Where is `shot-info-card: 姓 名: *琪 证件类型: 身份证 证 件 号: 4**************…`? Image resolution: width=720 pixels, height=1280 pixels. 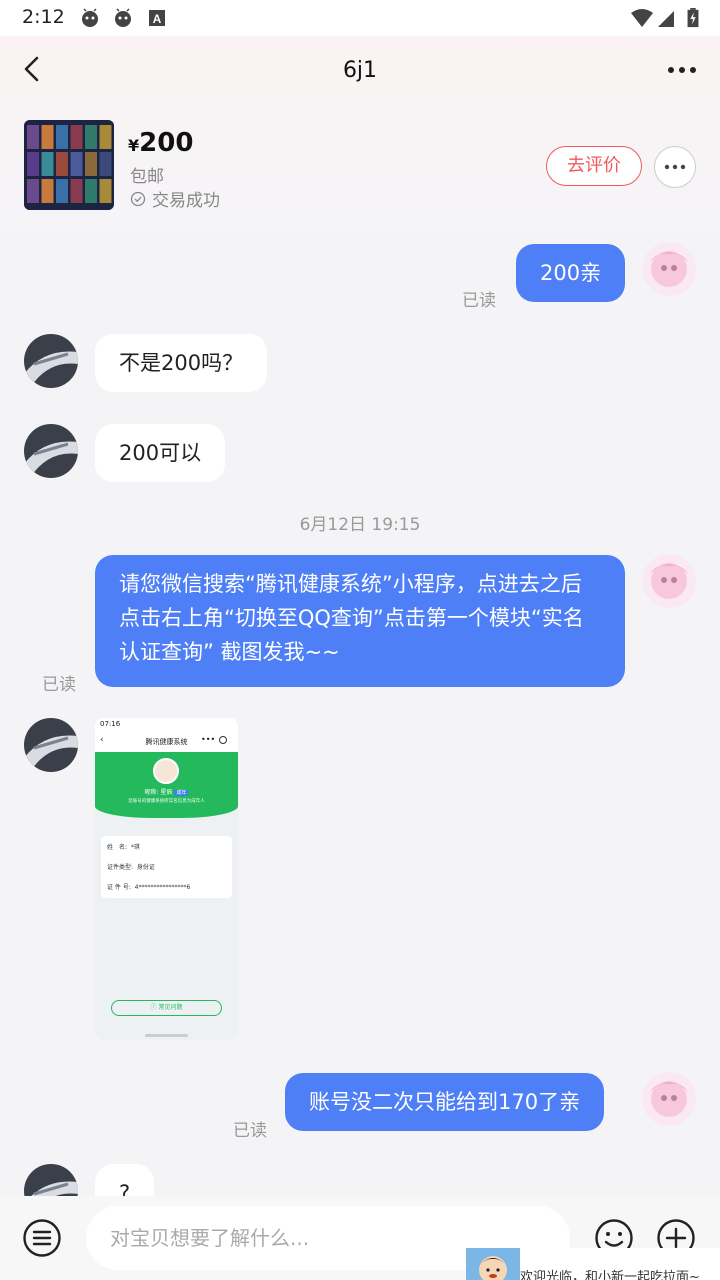 shot-info-card: 姓 名: *琪 证件类型: 身份证 证 件 号: 4**************… is located at coordinates (166, 867).